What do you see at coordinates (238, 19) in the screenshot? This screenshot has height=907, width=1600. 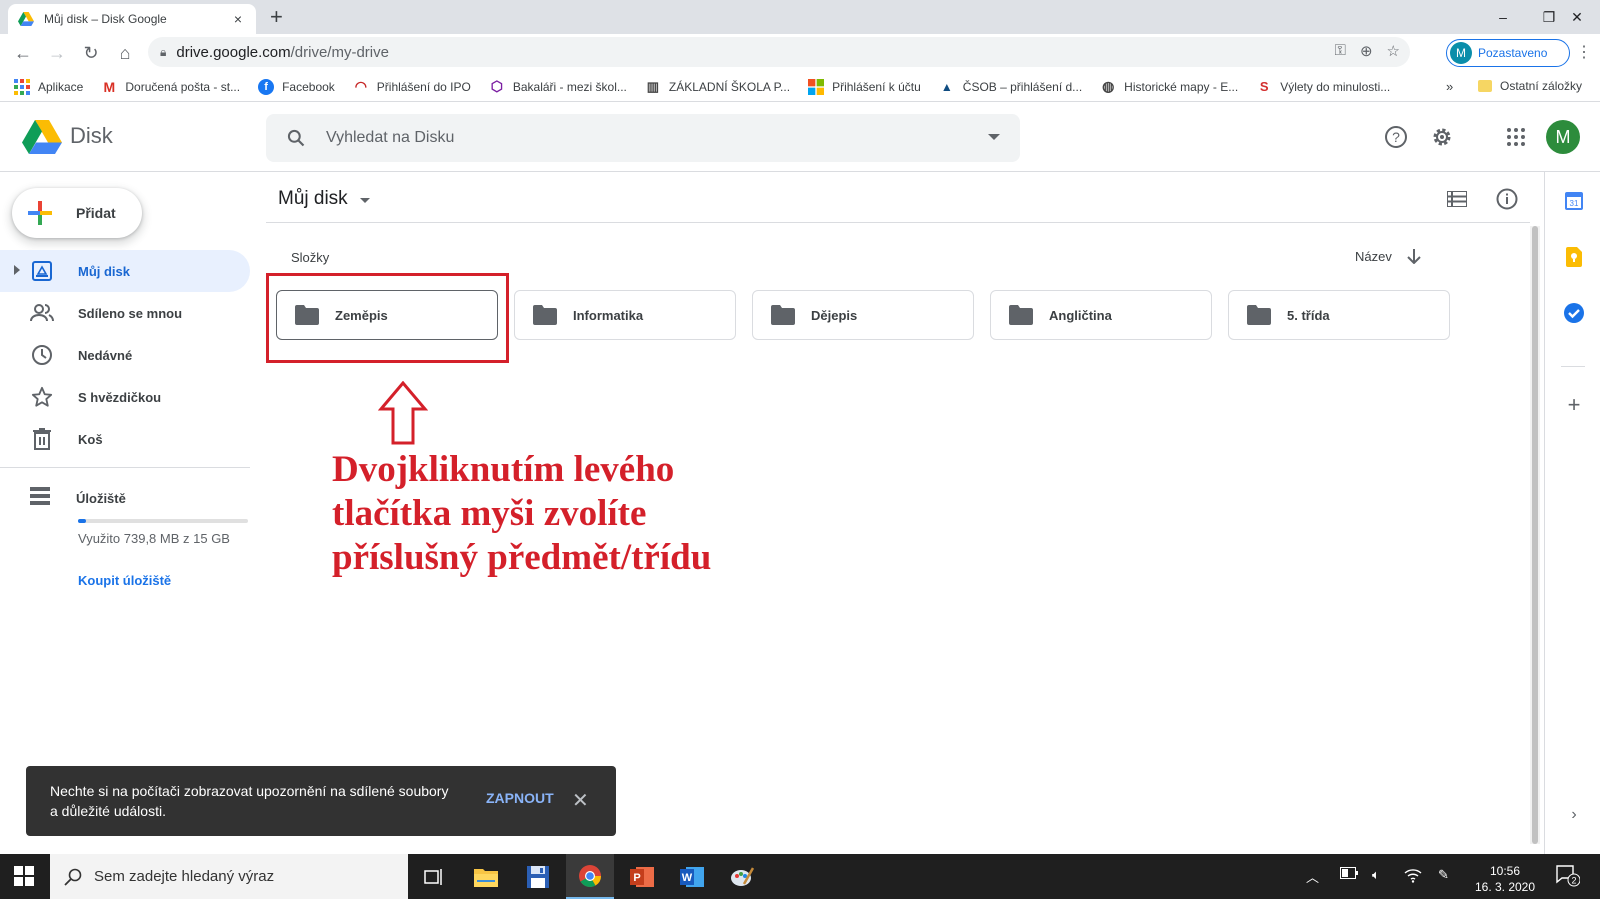 I see `tab-close-icon: ×` at bounding box center [238, 19].